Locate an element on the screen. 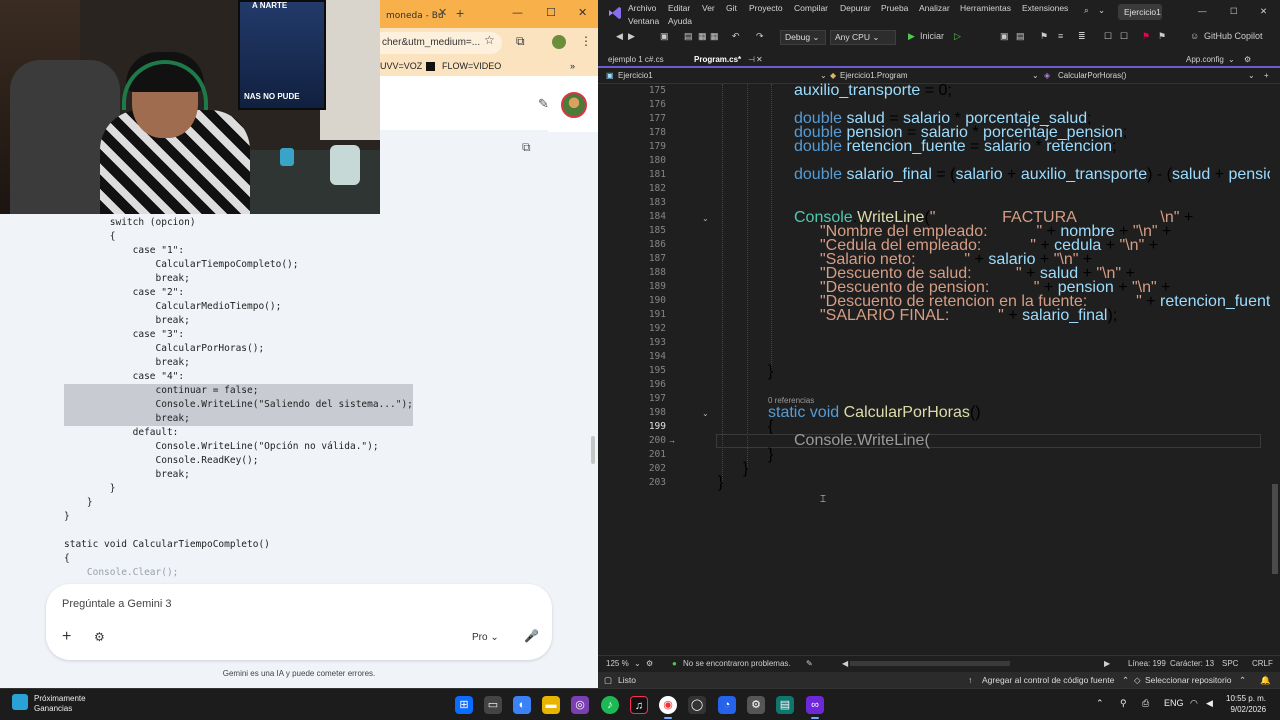  language-indicator: ENG is located at coordinates (1174, 703).